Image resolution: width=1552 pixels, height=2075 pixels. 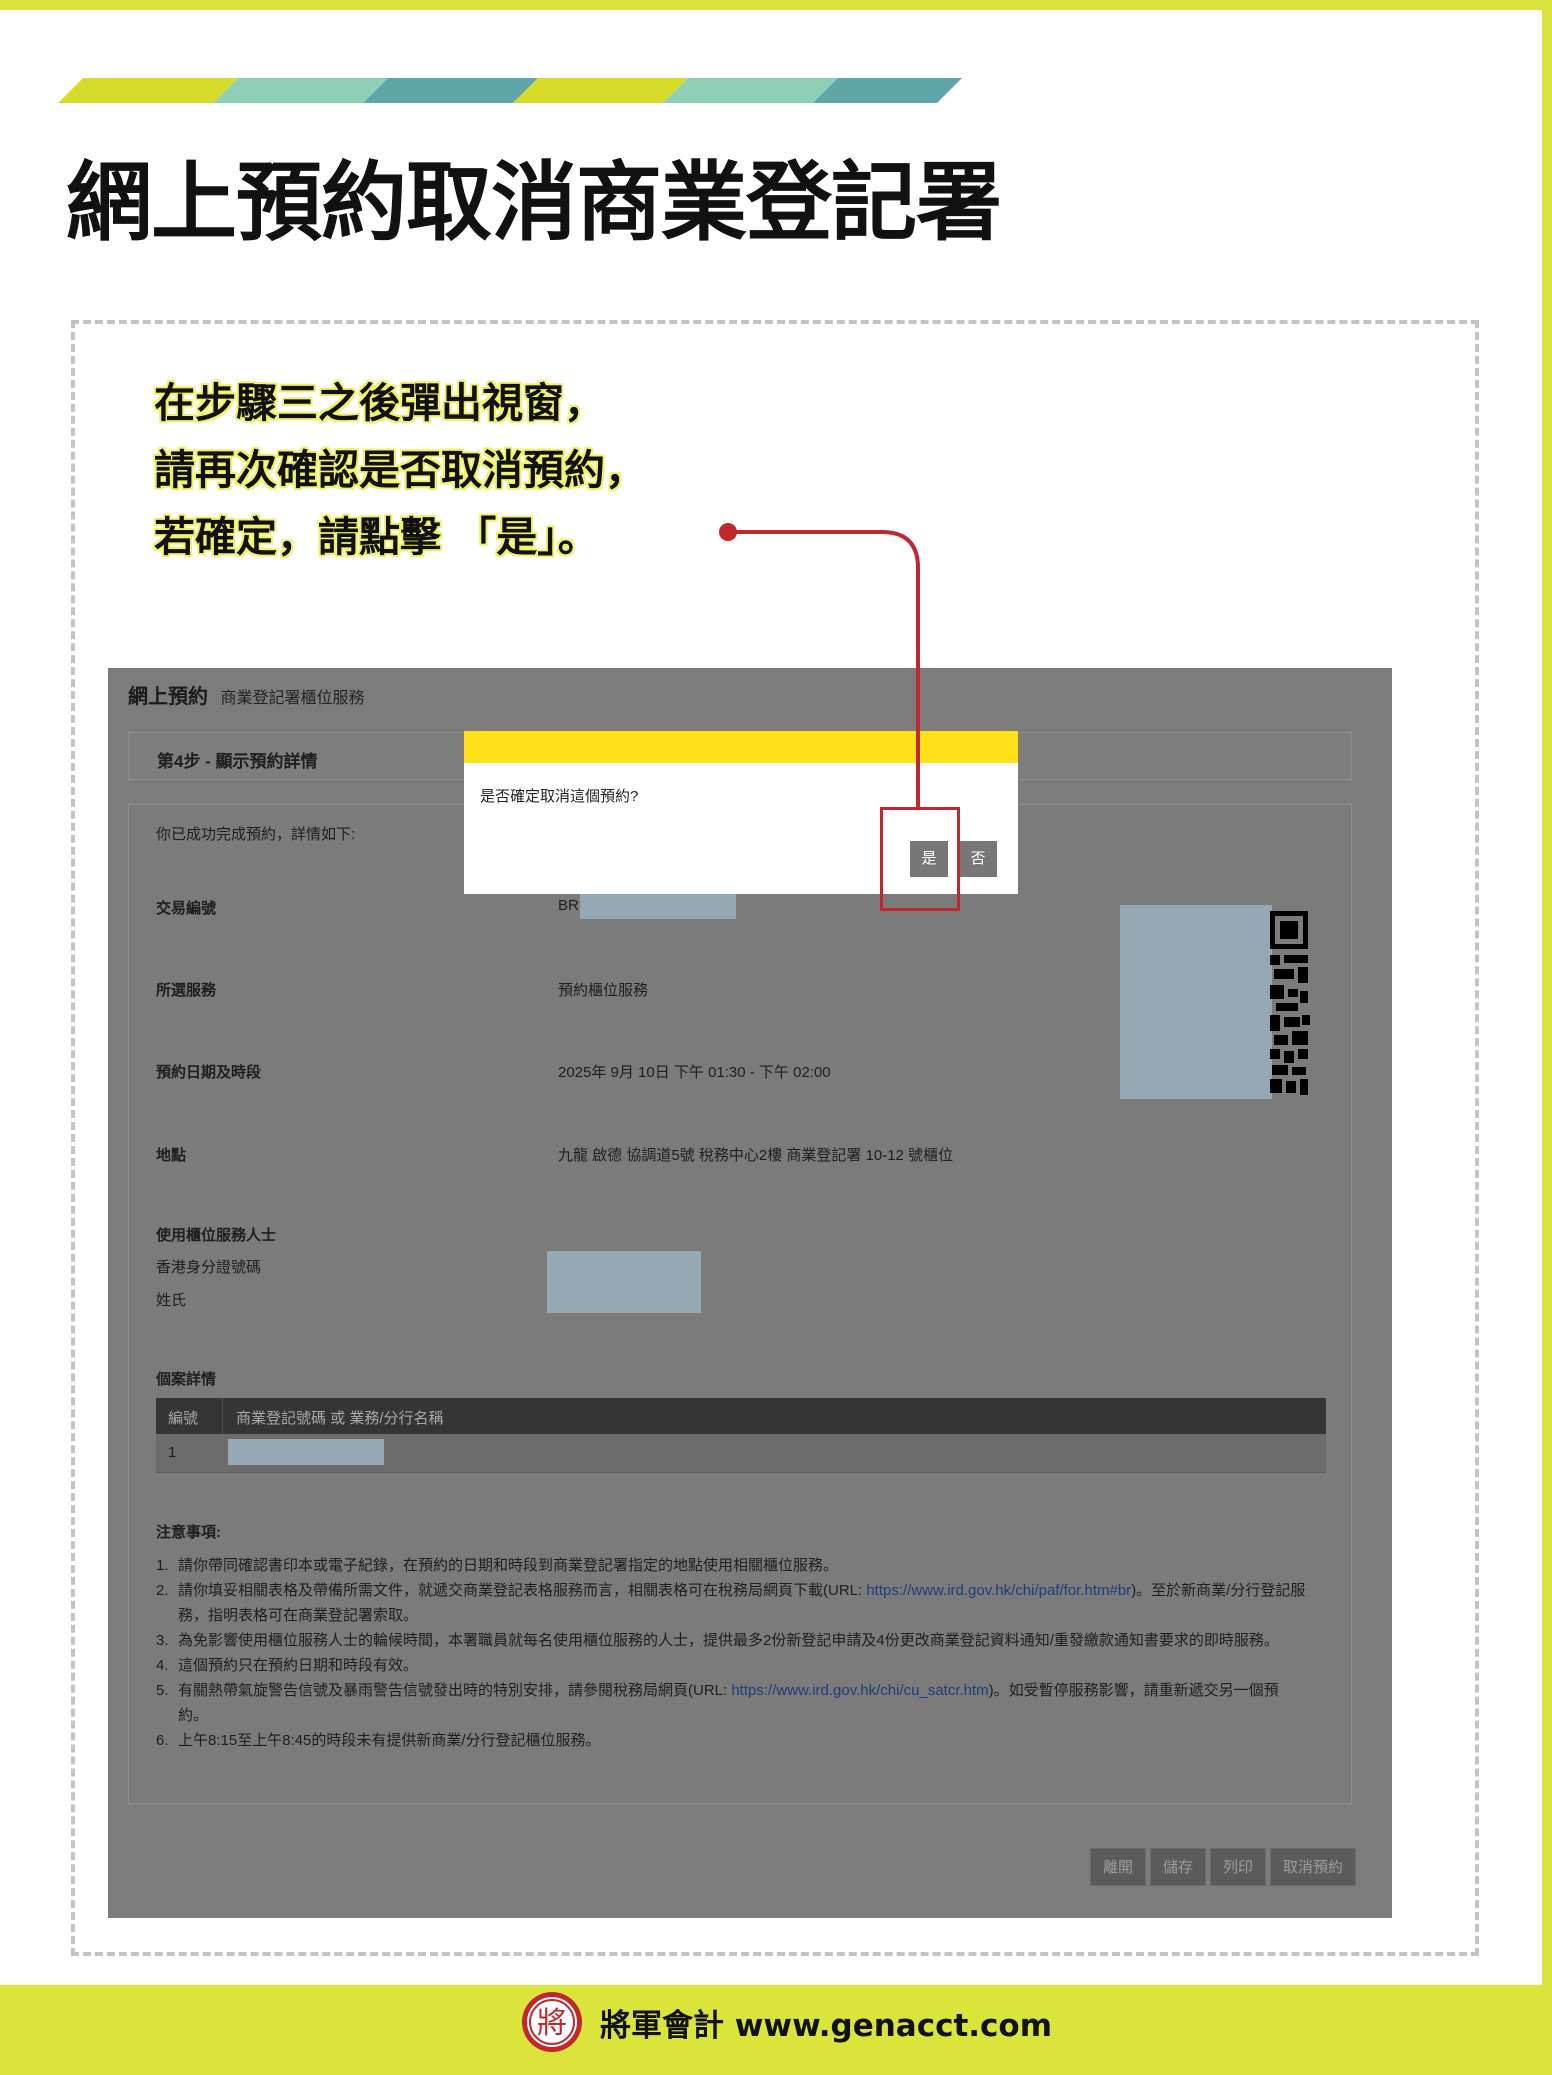 I want to click on col-divider, so click(x=222, y=1416).